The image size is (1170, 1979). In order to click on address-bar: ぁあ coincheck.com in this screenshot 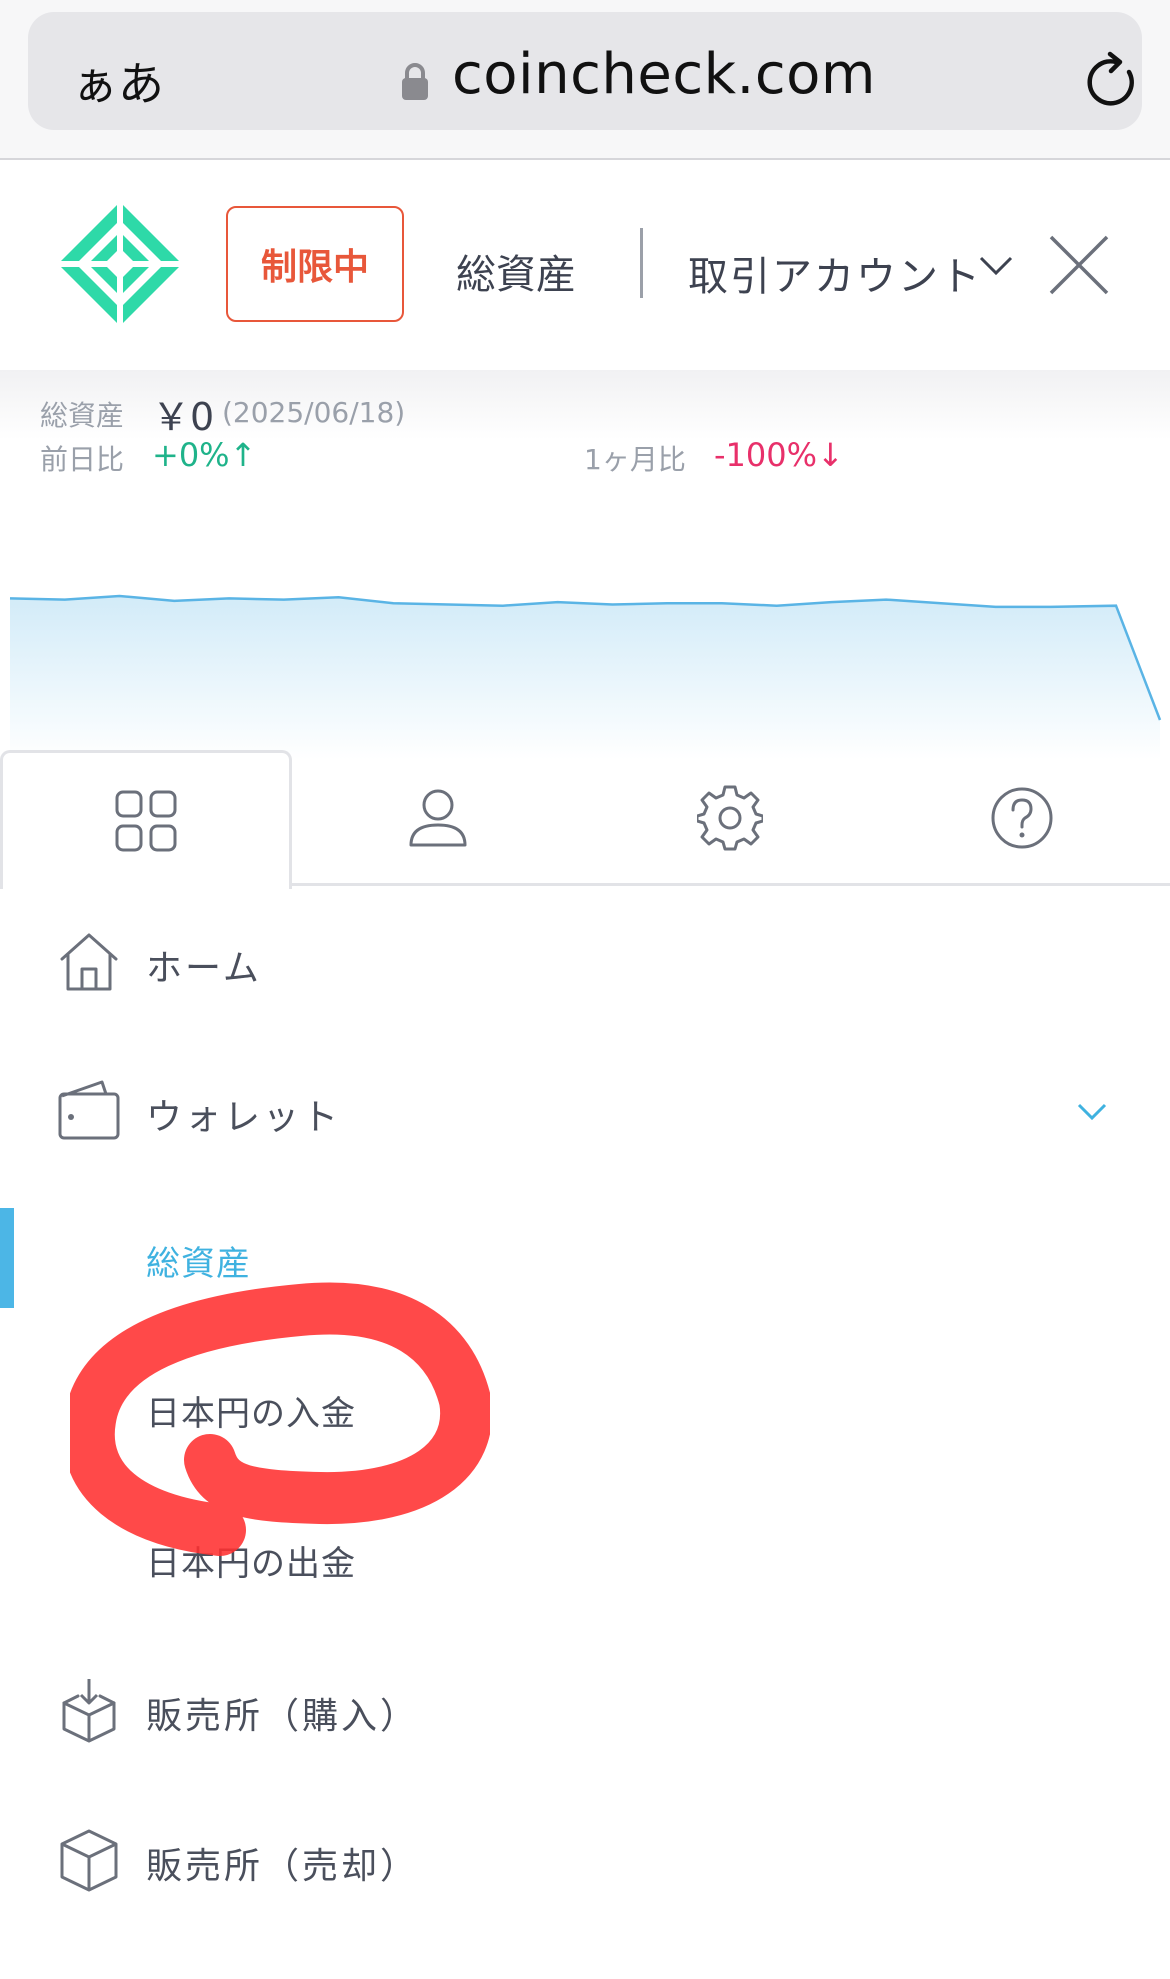, I will do `click(585, 71)`.